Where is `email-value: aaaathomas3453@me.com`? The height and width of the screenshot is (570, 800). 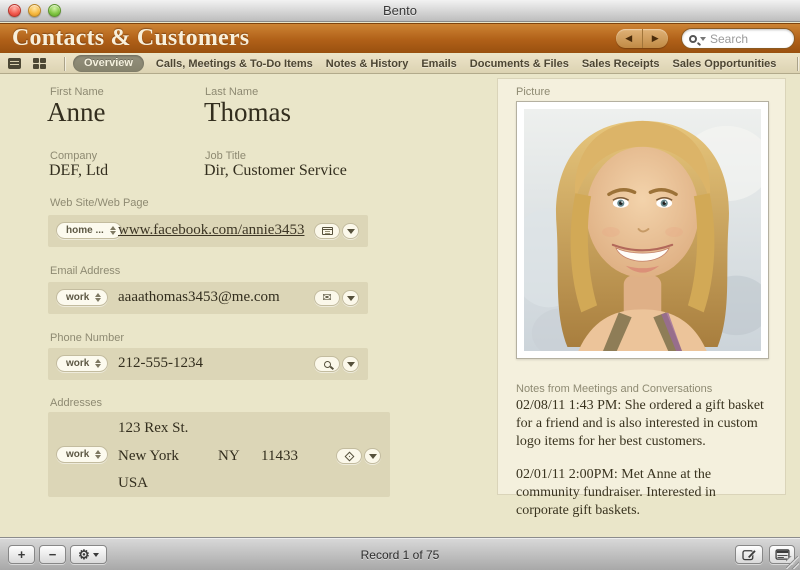 email-value: aaaathomas3453@me.com is located at coordinates (199, 297).